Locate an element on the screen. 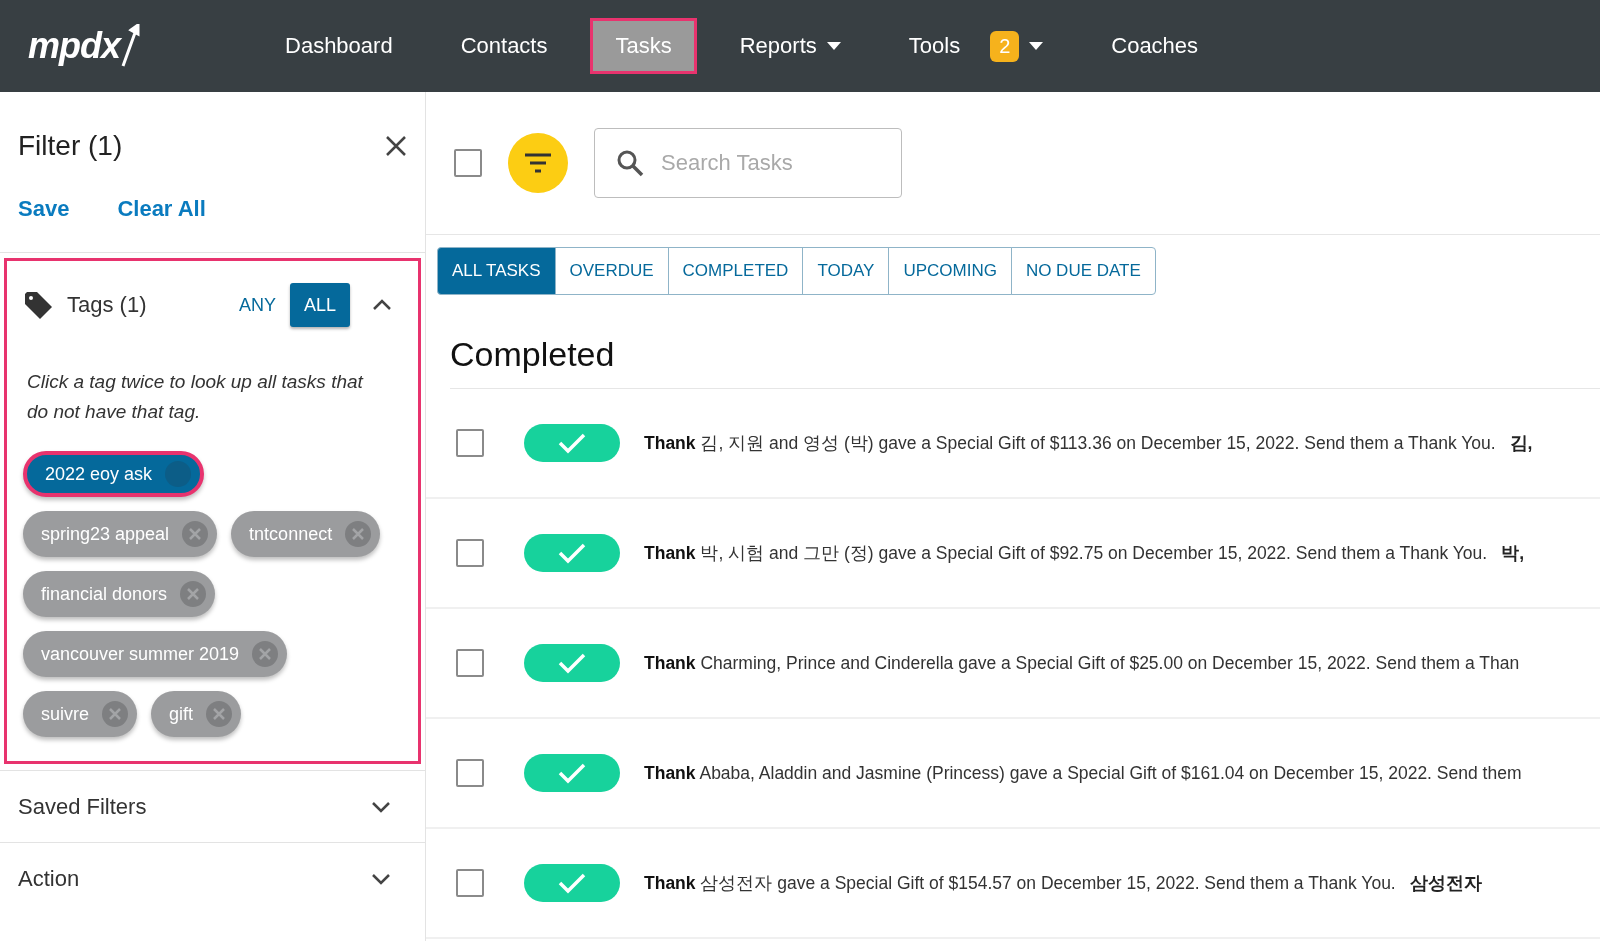 The image size is (1600, 941). close-icon is located at coordinates (396, 146).